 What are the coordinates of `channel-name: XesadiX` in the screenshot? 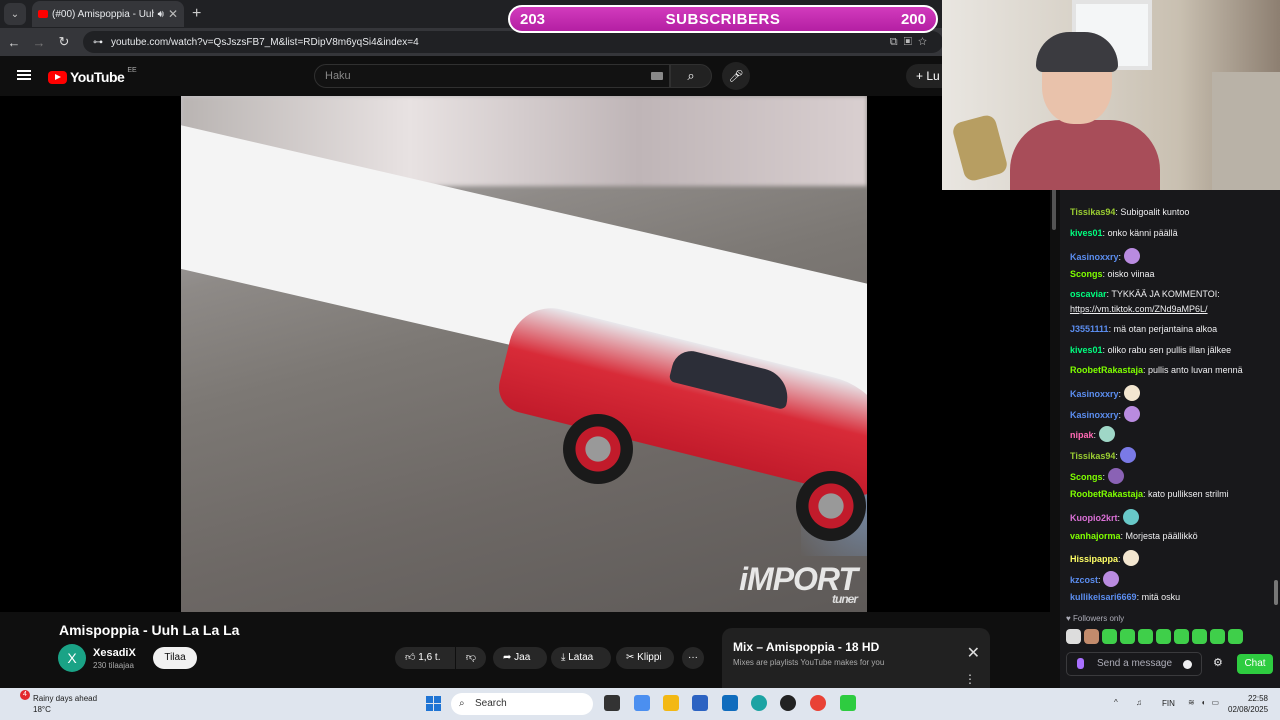 It's located at (114, 653).